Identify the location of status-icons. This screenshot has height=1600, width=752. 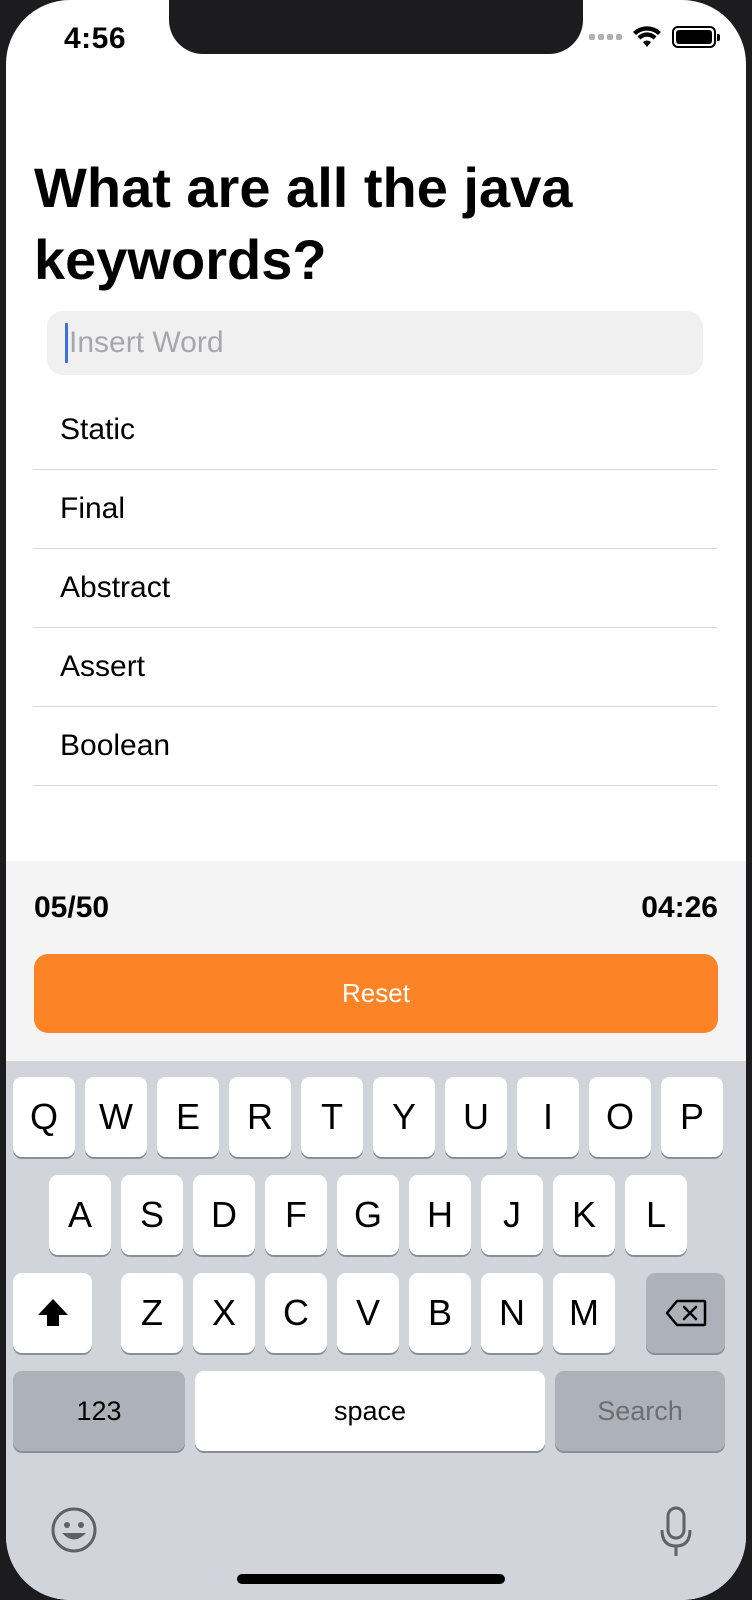
(654, 37).